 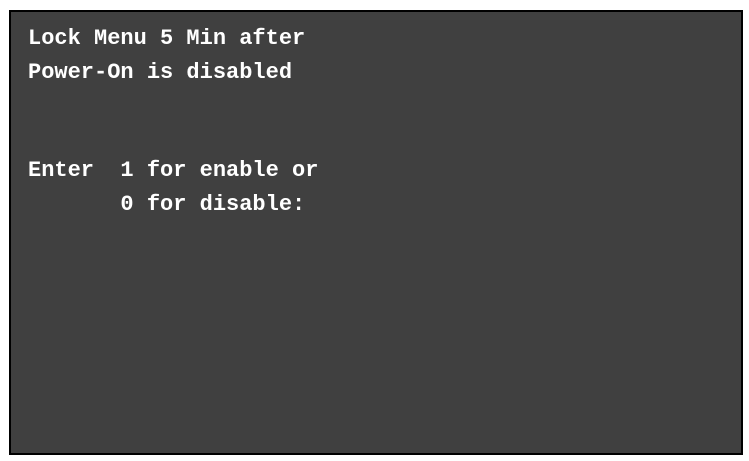 What do you see at coordinates (173, 170) in the screenshot?
I see `prompt-line-1: Enter 1 for enable or` at bounding box center [173, 170].